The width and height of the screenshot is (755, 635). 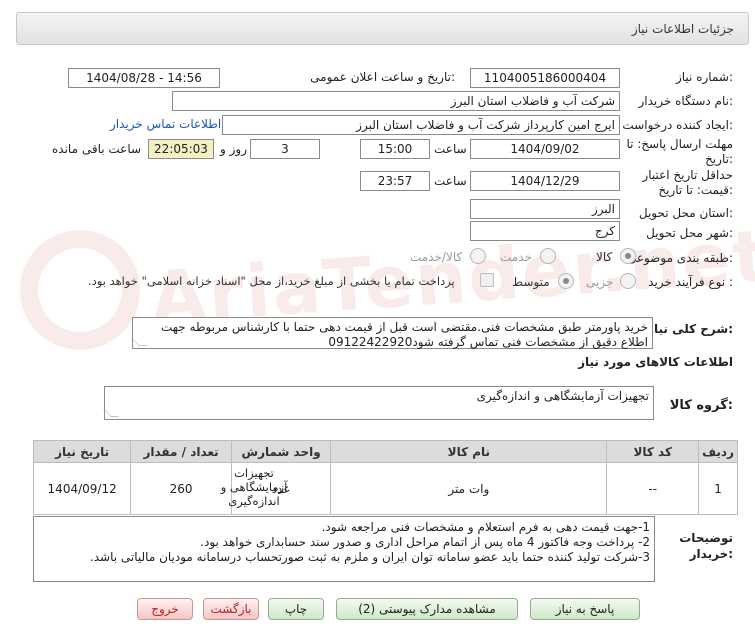 What do you see at coordinates (97, 149) in the screenshot?
I see `remaining-label: ساعت باقی مانده` at bounding box center [97, 149].